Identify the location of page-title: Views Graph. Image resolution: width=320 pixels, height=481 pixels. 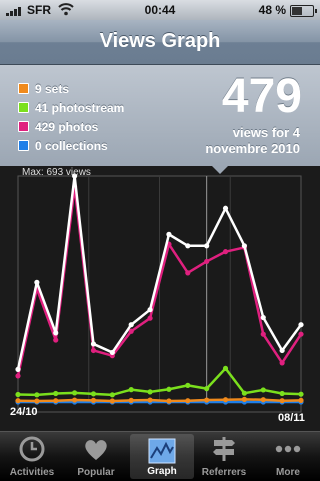
(160, 41).